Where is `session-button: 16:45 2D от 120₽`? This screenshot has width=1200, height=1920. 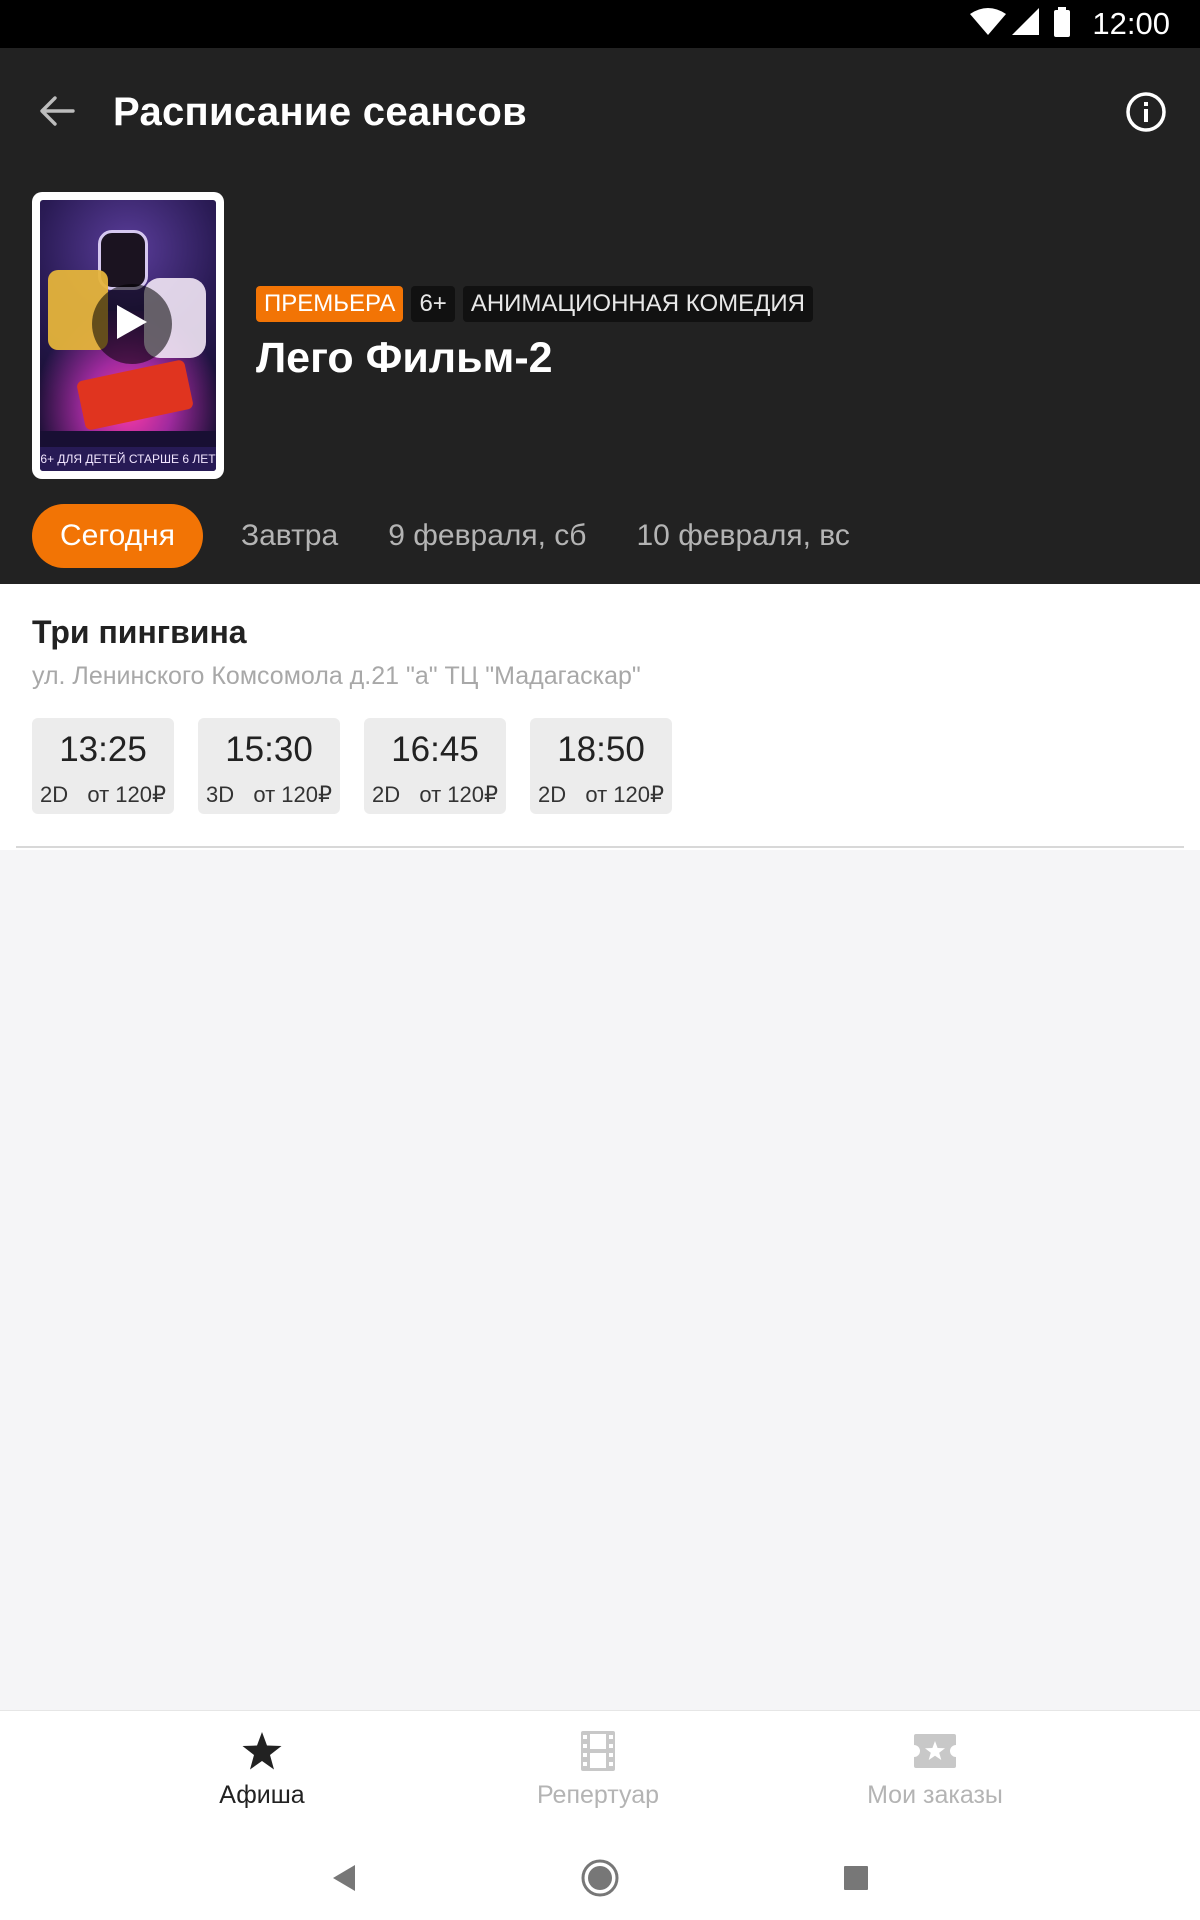
session-button: 16:45 2D от 120₽ is located at coordinates (435, 766).